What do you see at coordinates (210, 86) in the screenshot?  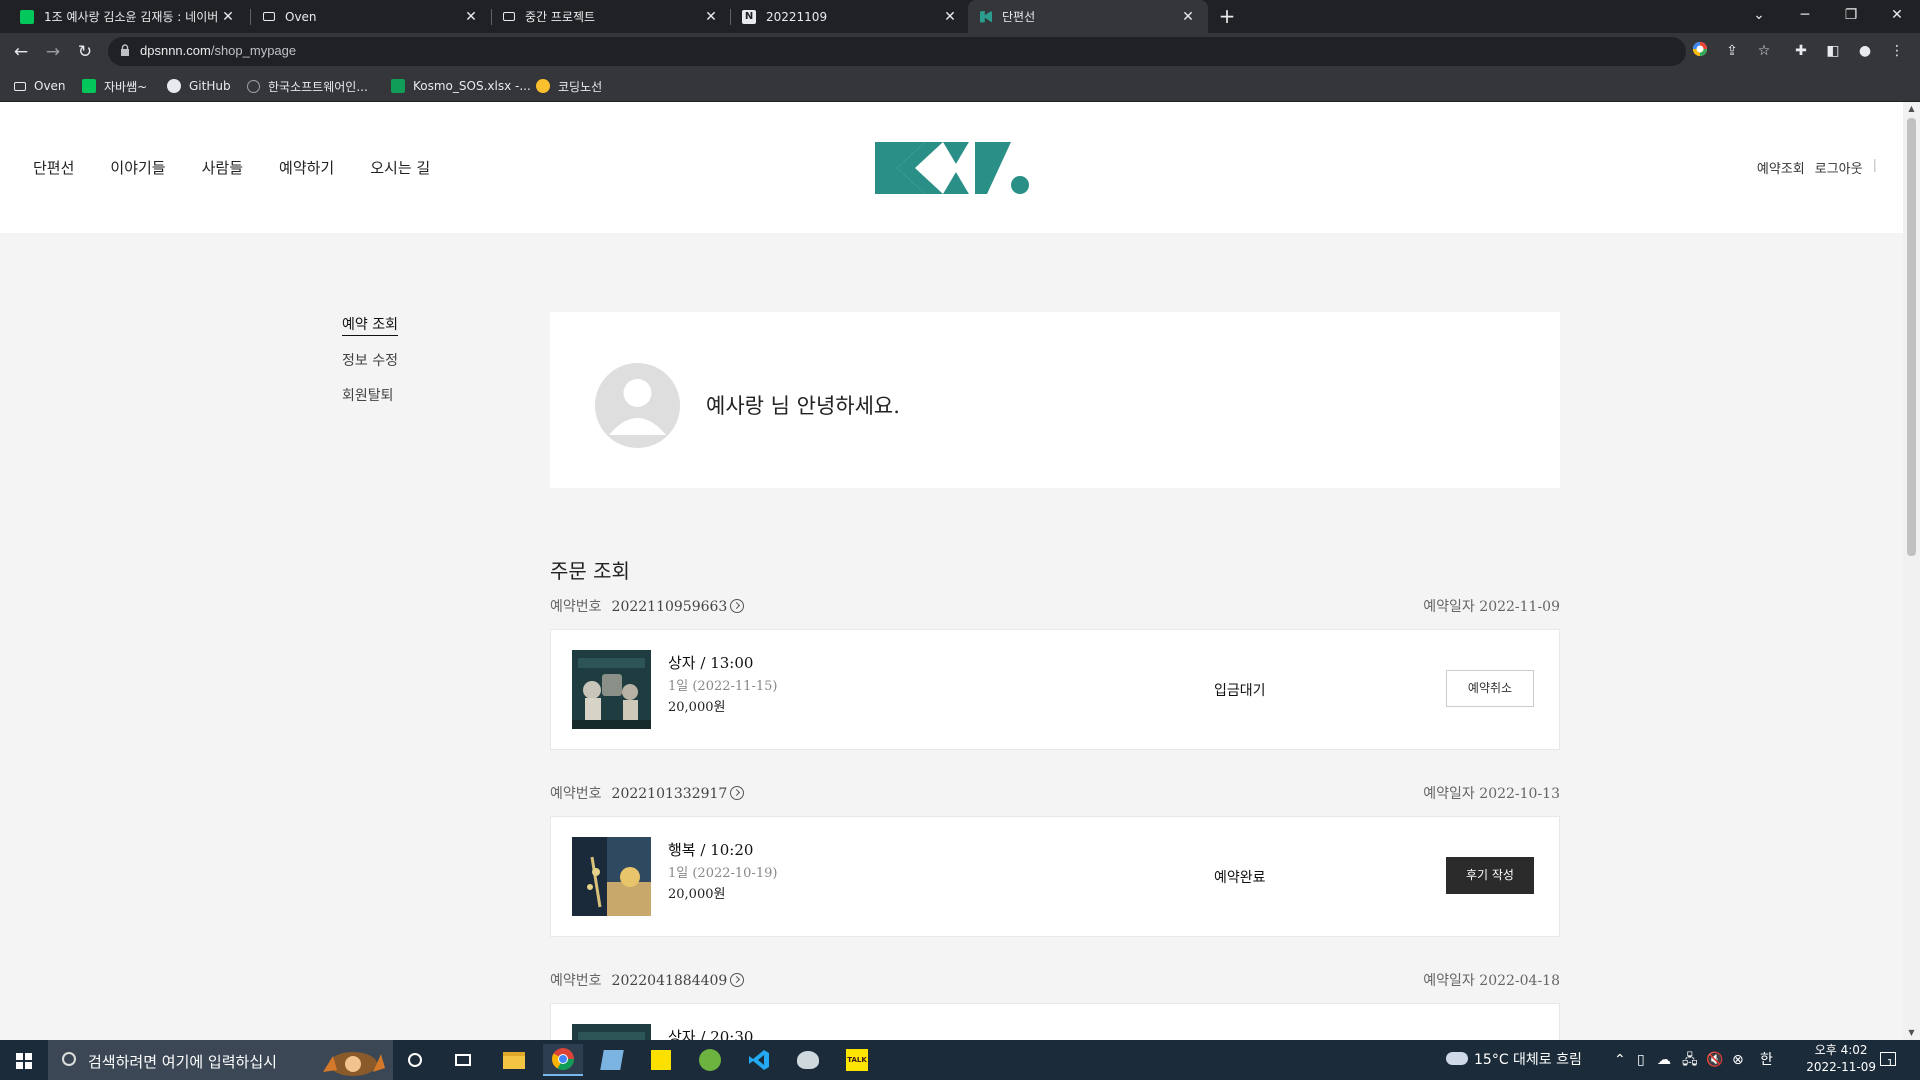 I see `bookmark-label: GitHub` at bounding box center [210, 86].